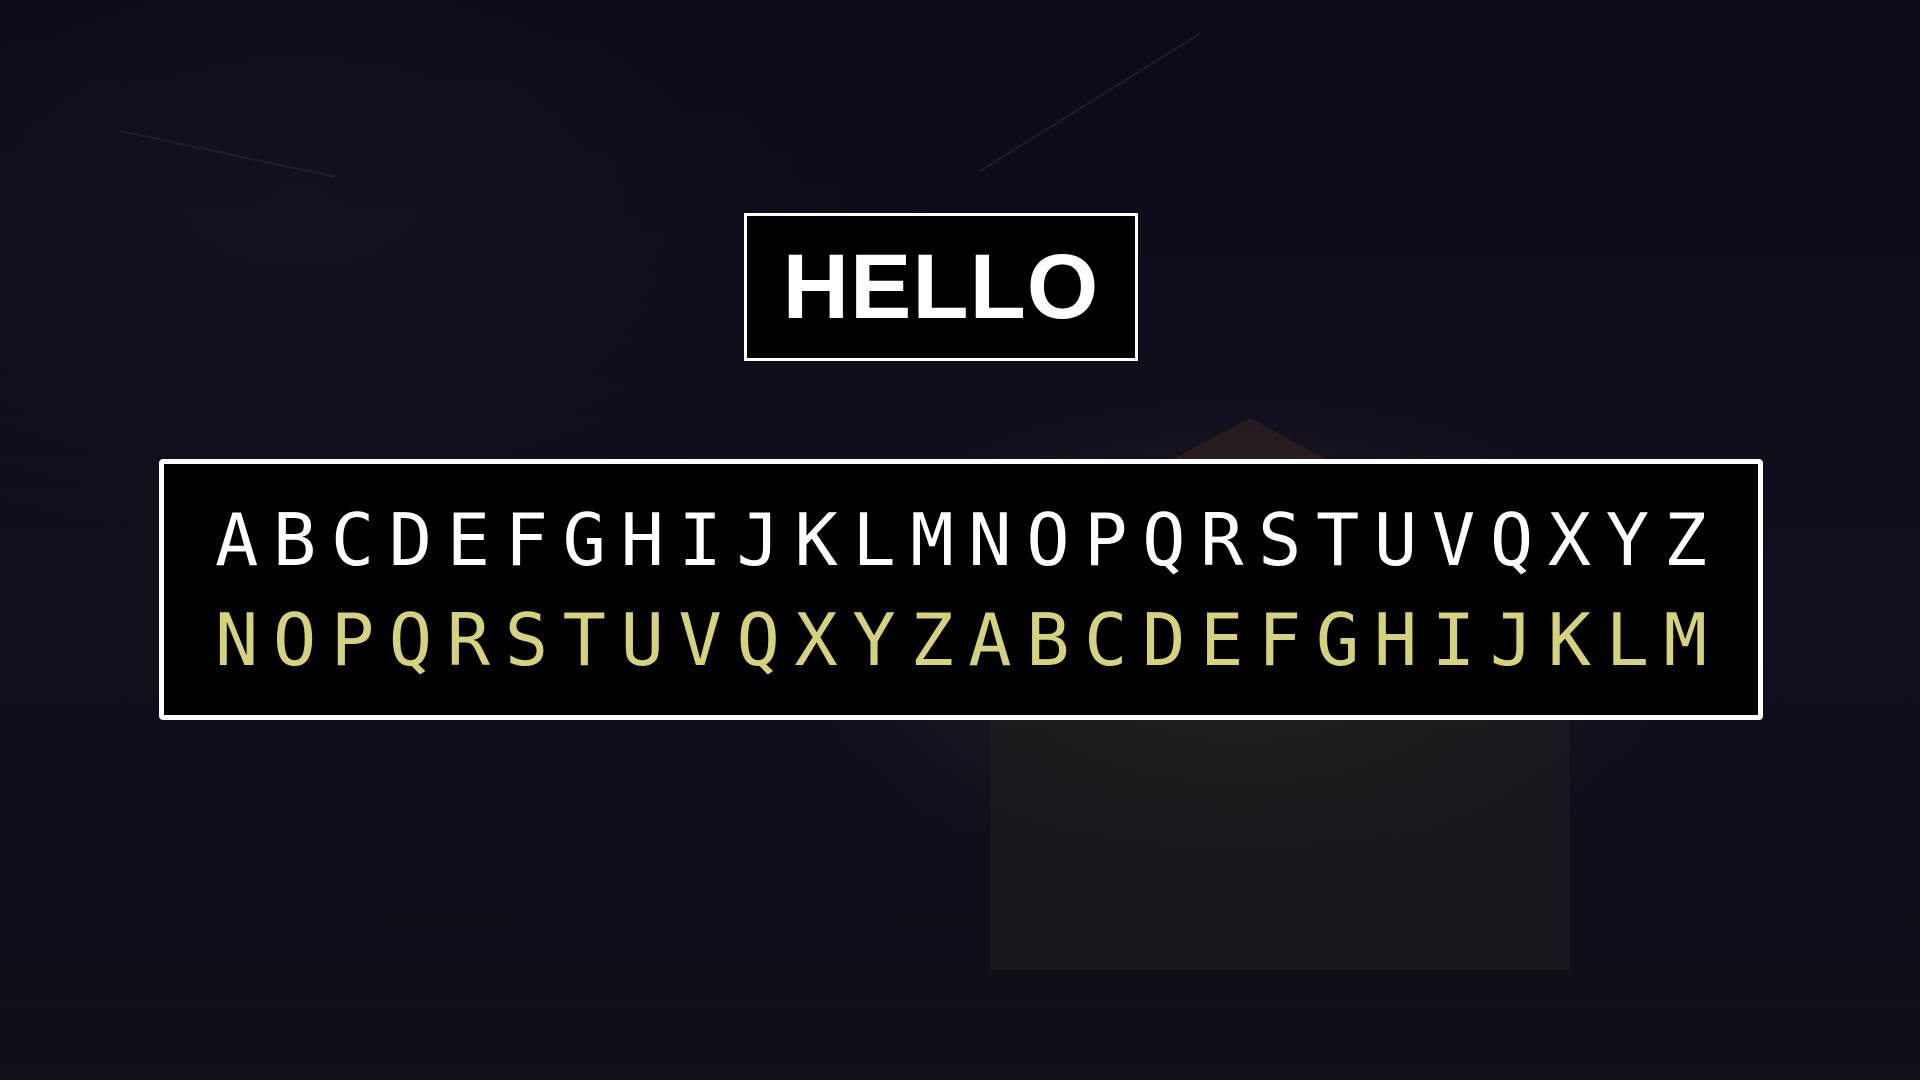  What do you see at coordinates (968, 639) in the screenshot?
I see `shifted-alphabet-row: NOPQRSTUVQXYZABCDEFGHIJKLM` at bounding box center [968, 639].